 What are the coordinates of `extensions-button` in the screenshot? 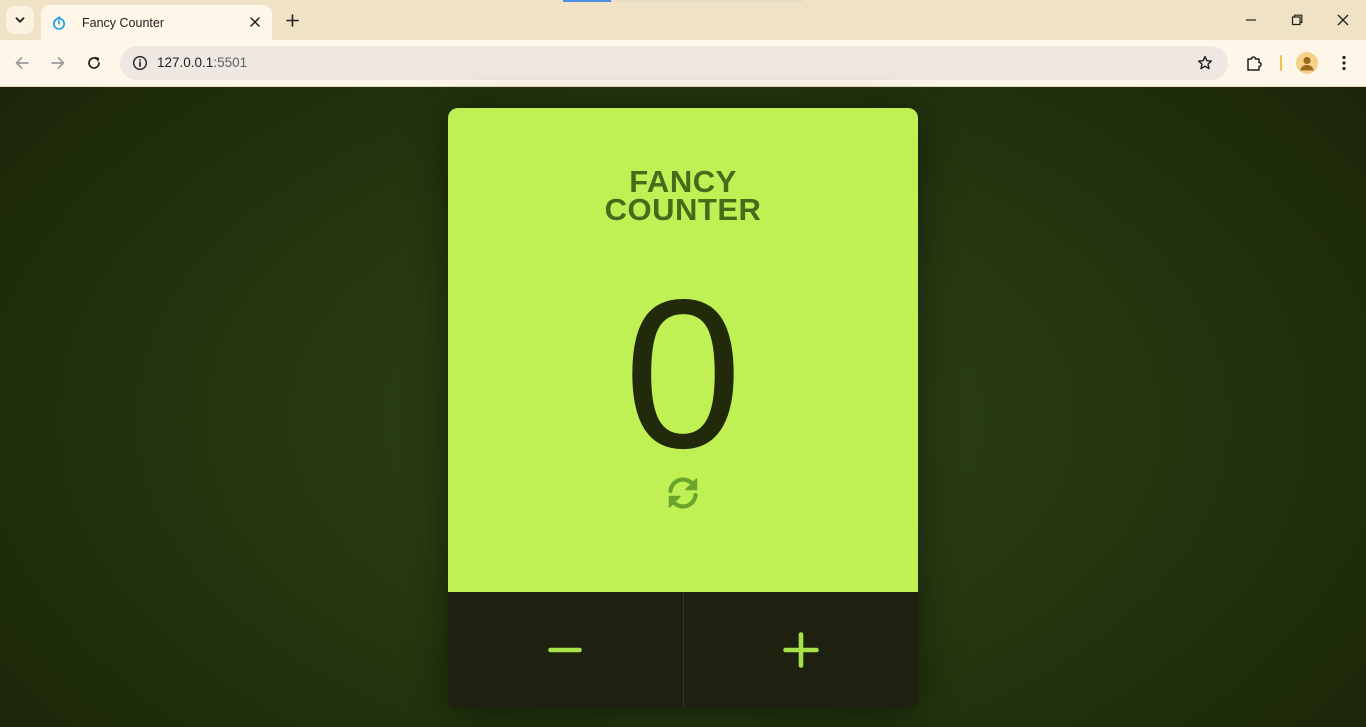 It's located at (1254, 63).